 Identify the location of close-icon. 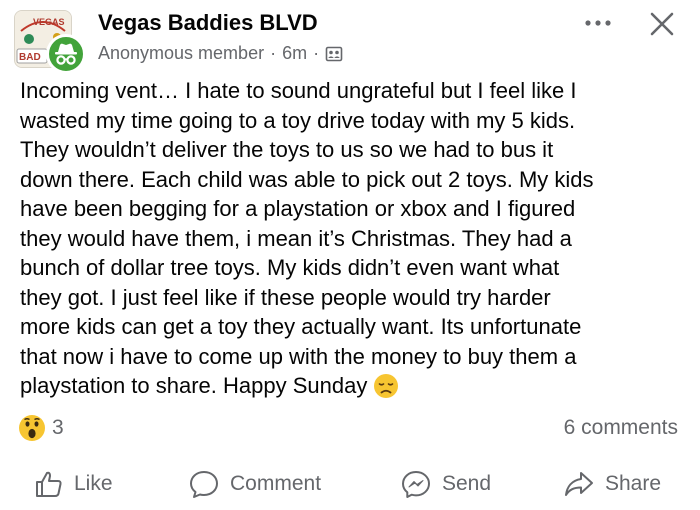
(662, 24).